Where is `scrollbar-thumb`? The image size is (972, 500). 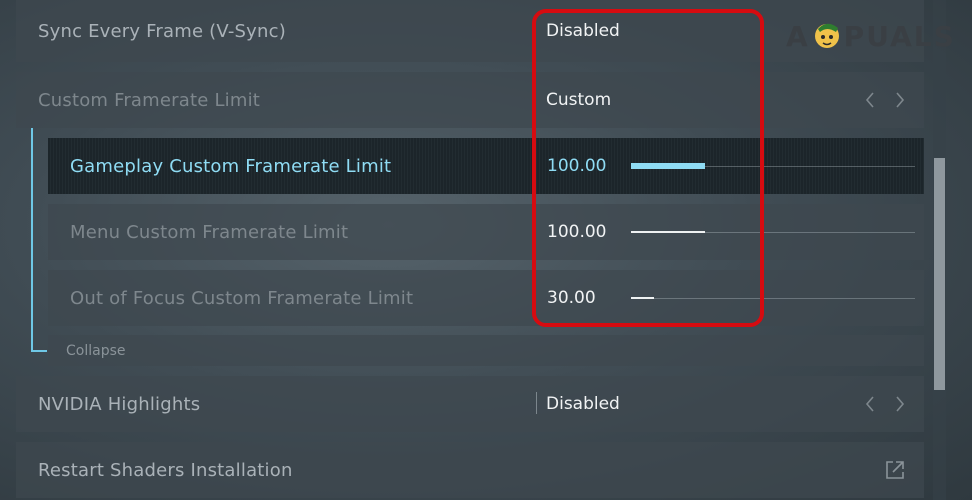 scrollbar-thumb is located at coordinates (939, 274).